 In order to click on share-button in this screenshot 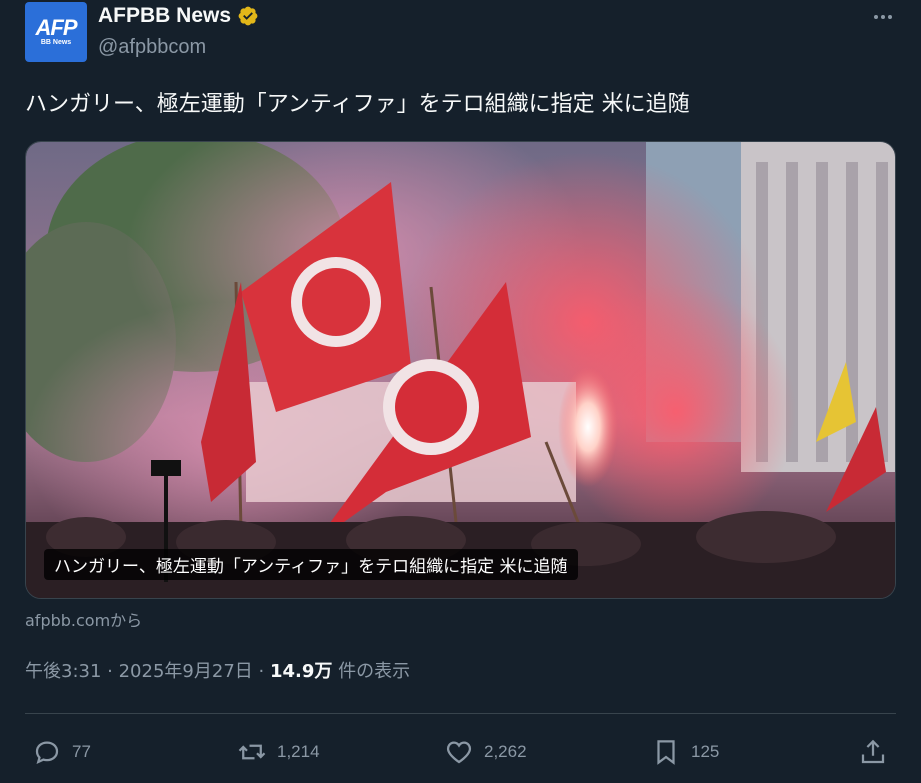, I will do `click(878, 752)`.